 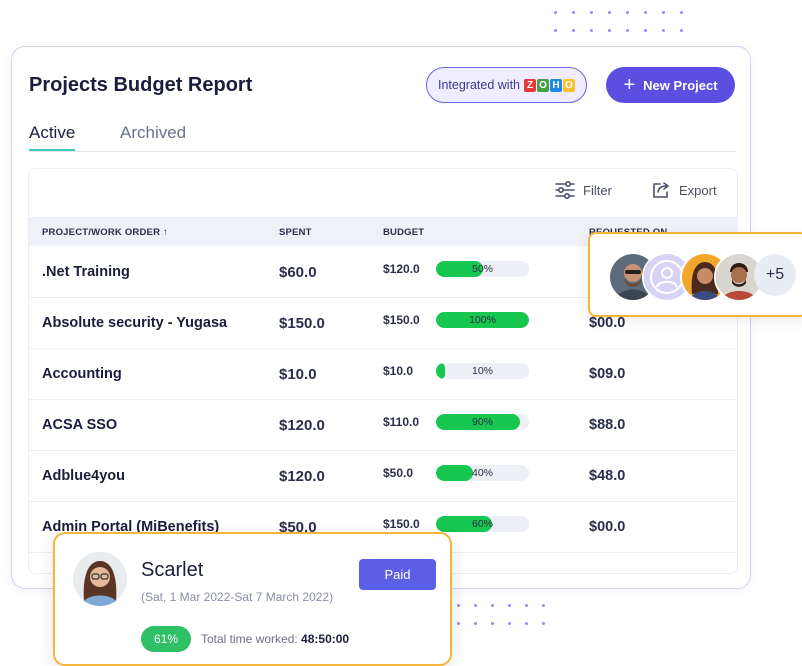 I want to click on budget-progress-bar: 90%, so click(x=482, y=422).